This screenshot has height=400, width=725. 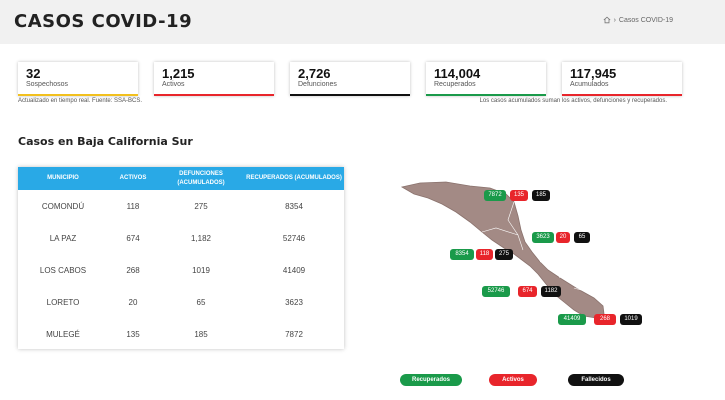 I want to click on cell-activos: 135, so click(x=133, y=334).